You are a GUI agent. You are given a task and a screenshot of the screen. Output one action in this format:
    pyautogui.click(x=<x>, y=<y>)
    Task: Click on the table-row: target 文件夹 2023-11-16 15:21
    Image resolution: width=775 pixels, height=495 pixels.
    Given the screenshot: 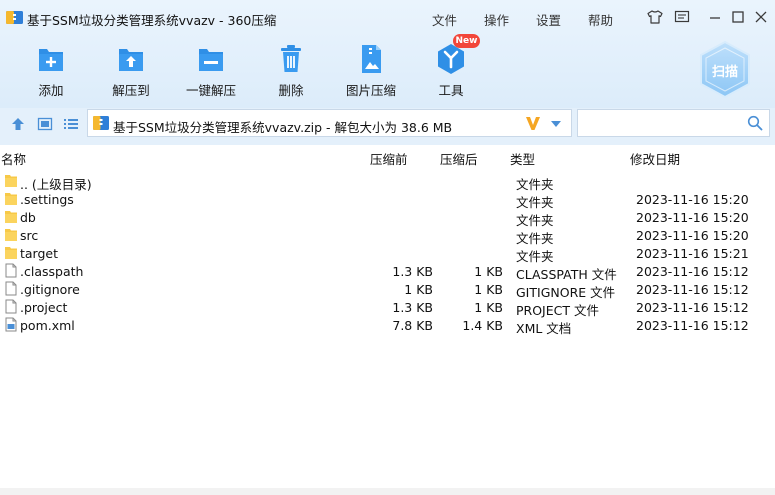 What is the action you would take?
    pyautogui.click(x=387, y=254)
    